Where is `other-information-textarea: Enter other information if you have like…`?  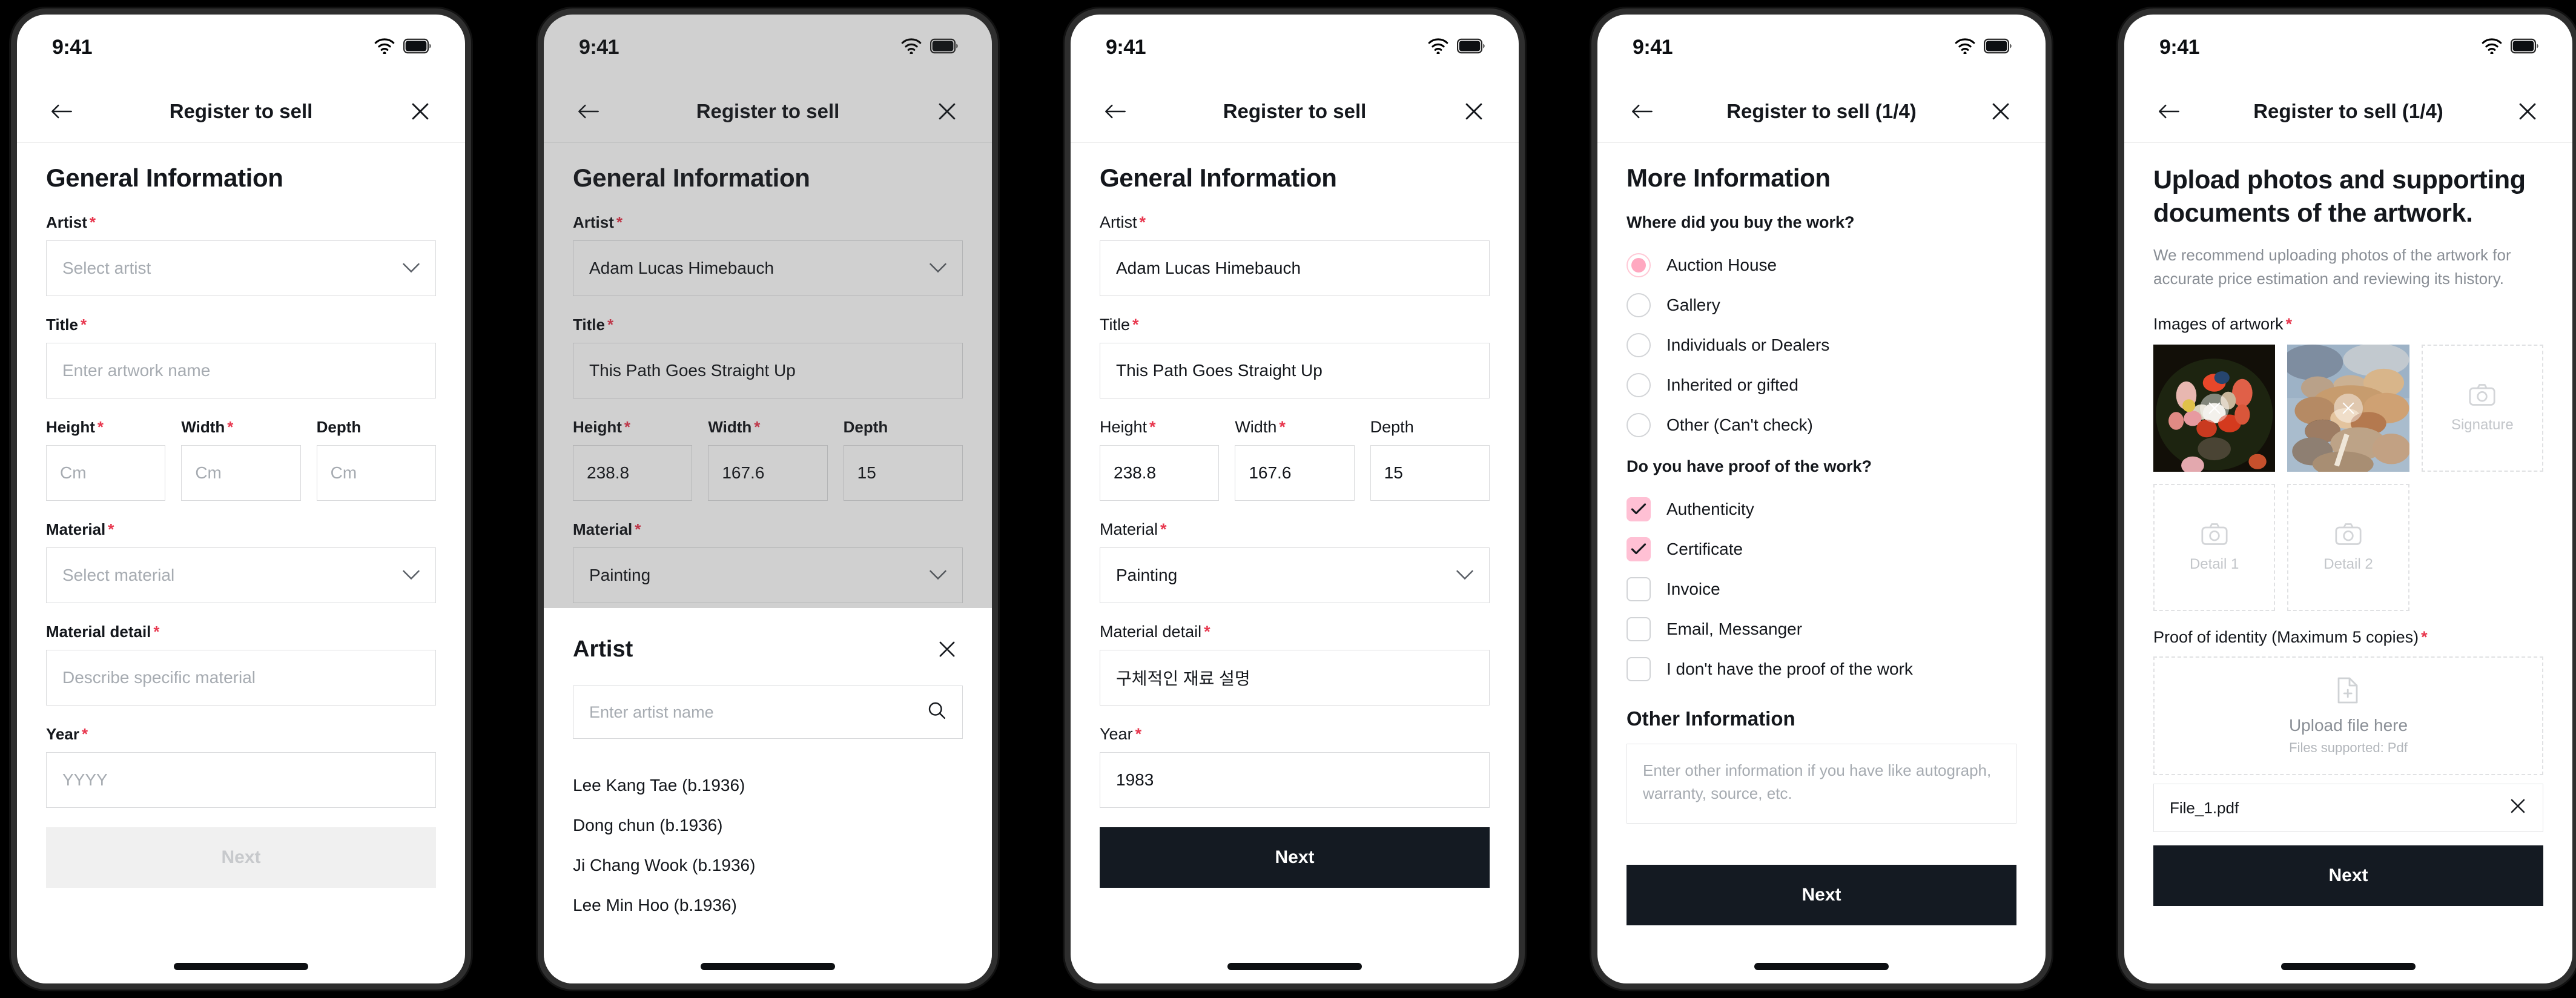 other-information-textarea: Enter other information if you have like… is located at coordinates (1821, 784).